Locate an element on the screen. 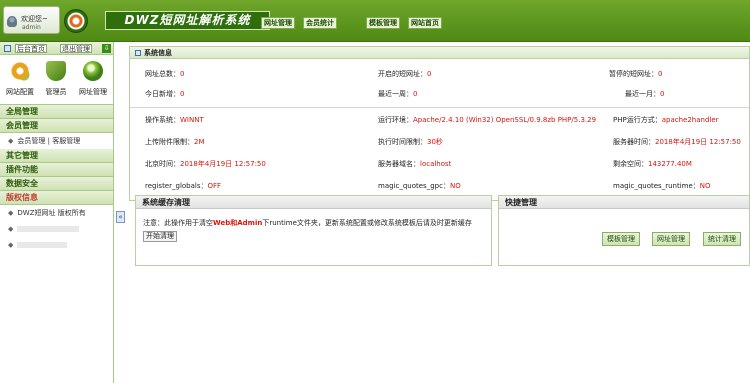 The width and height of the screenshot is (750, 383). logo-icon is located at coordinates (76, 21).